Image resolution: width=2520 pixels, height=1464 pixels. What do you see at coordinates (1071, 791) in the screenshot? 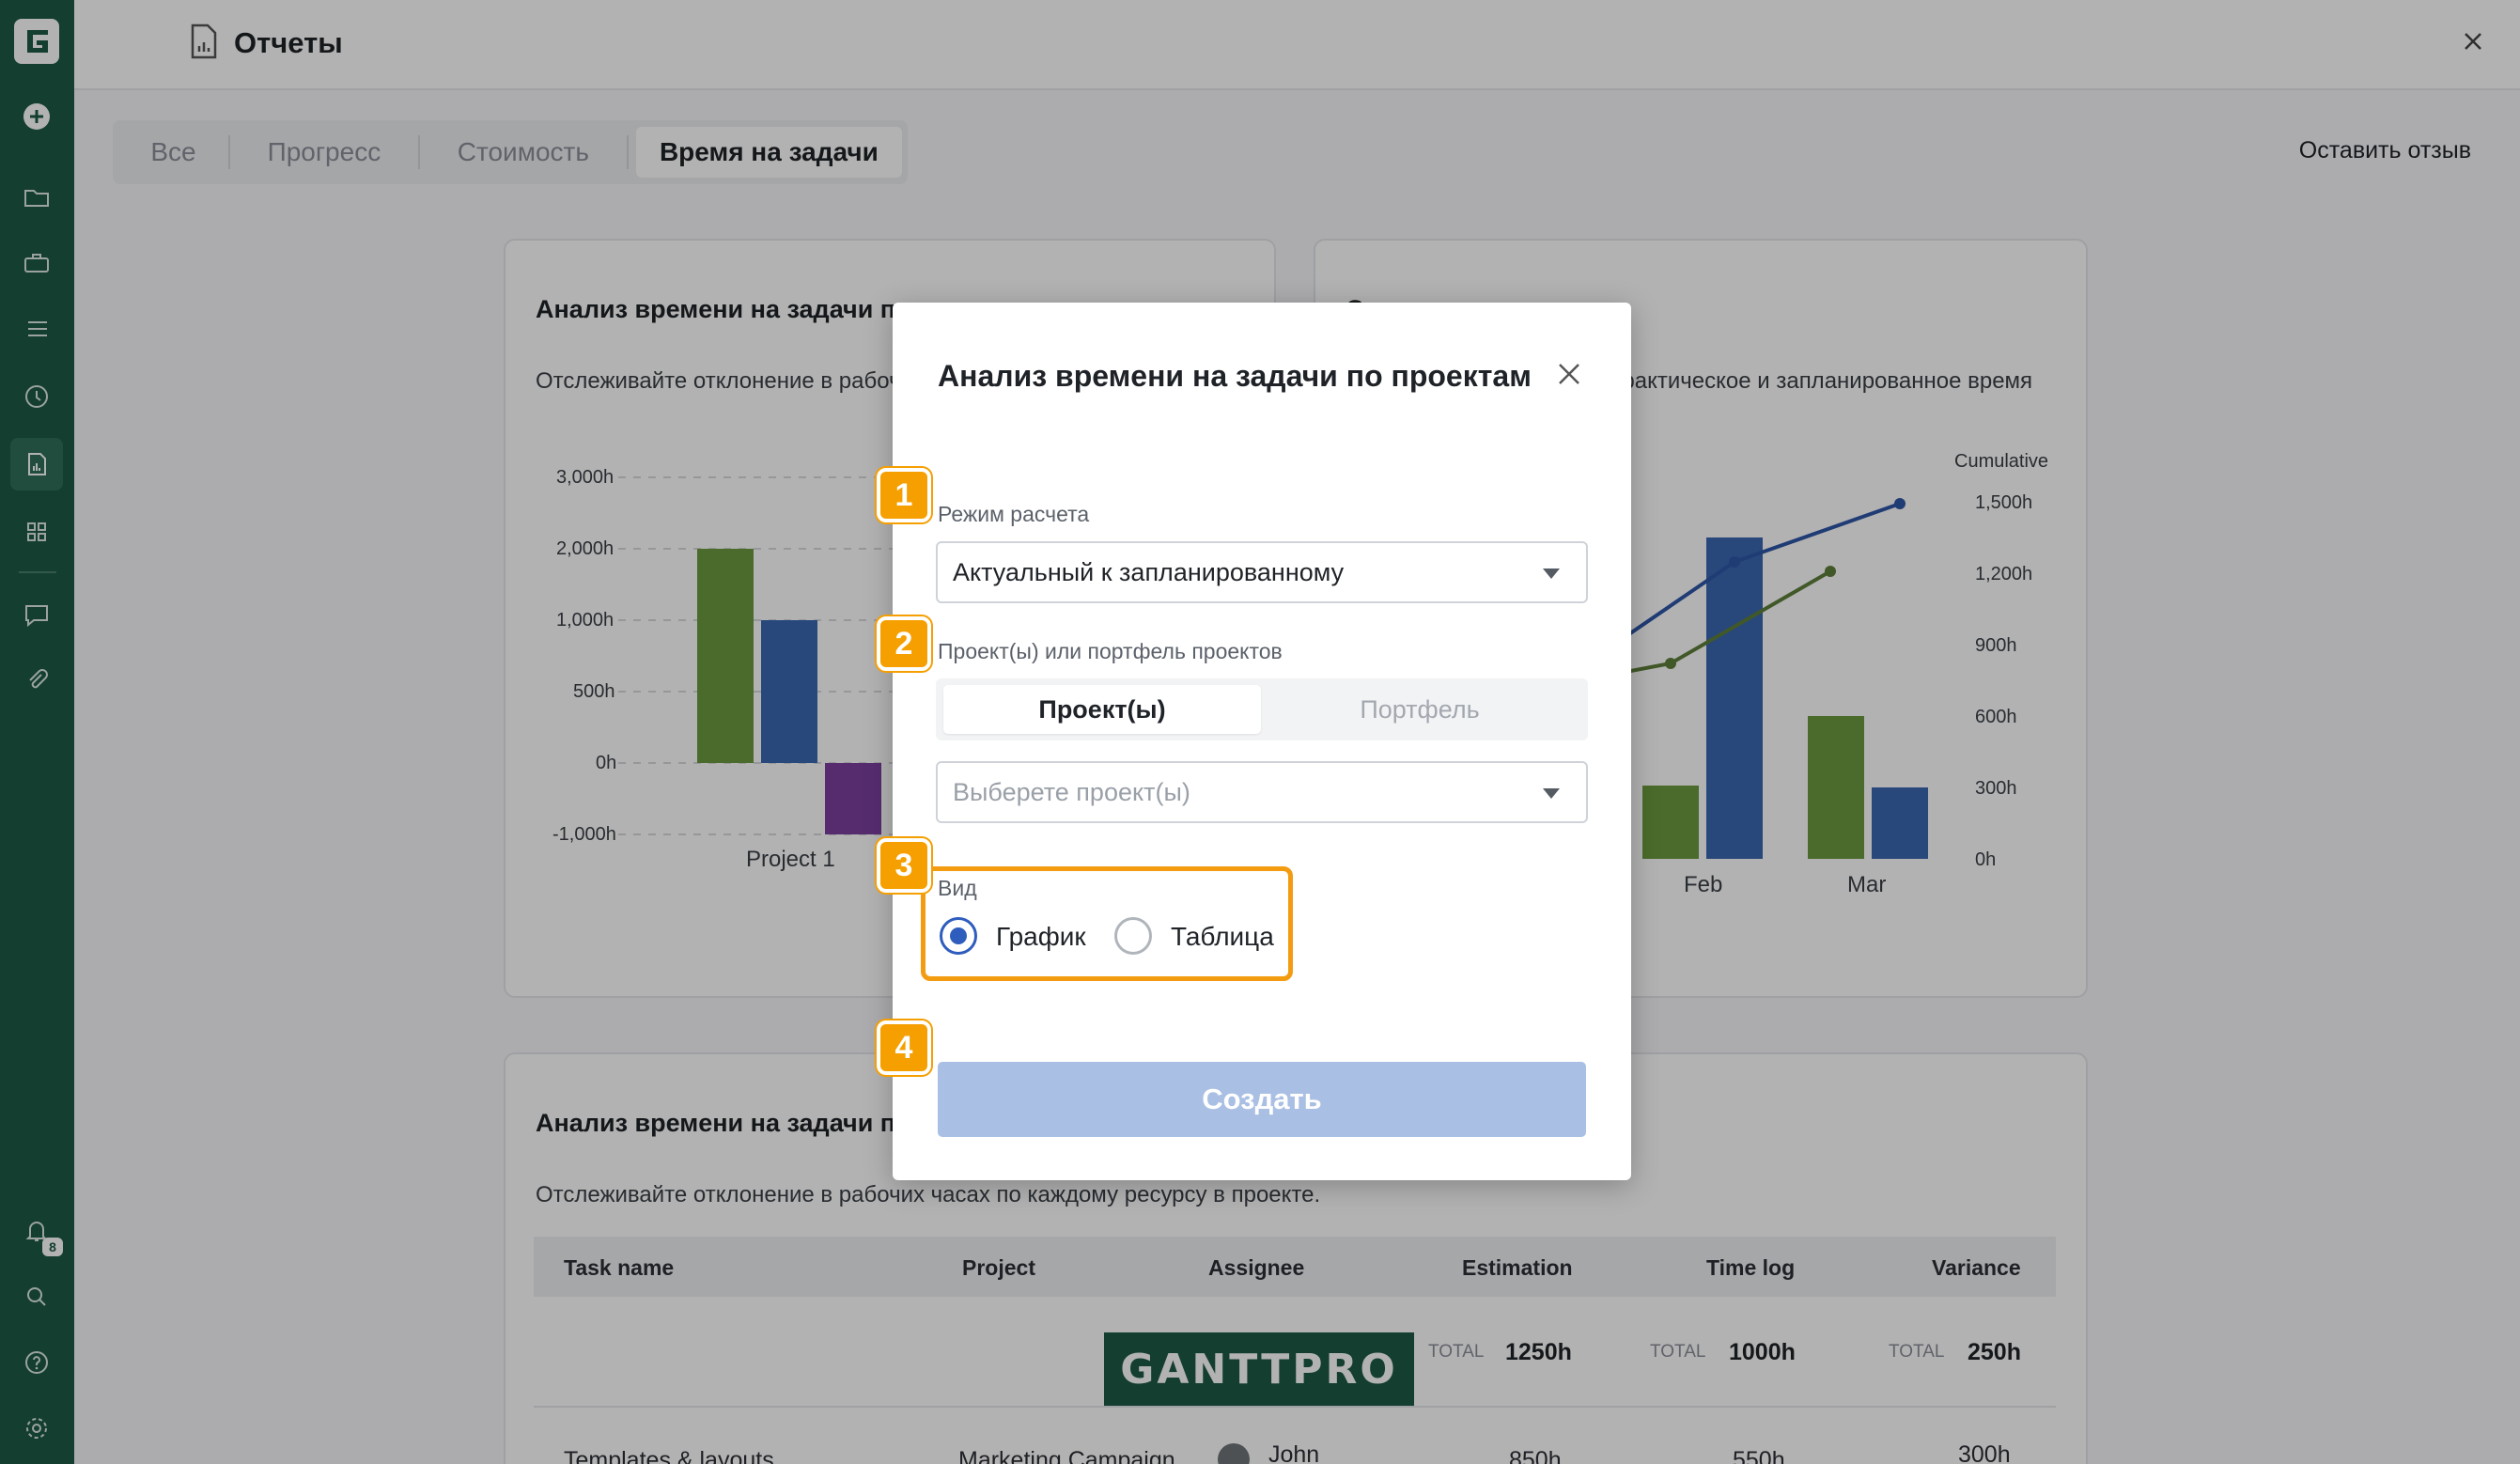
I see `projects-placeholder: Выберете проект(ы)` at bounding box center [1071, 791].